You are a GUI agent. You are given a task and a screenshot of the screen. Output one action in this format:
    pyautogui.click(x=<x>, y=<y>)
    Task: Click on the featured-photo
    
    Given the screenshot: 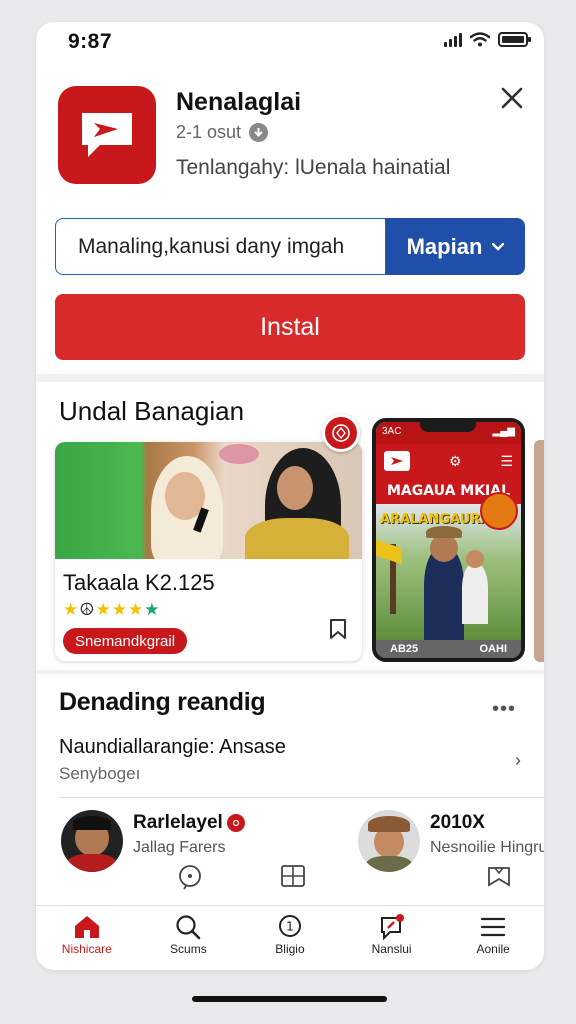 What is the action you would take?
    pyautogui.click(x=208, y=500)
    